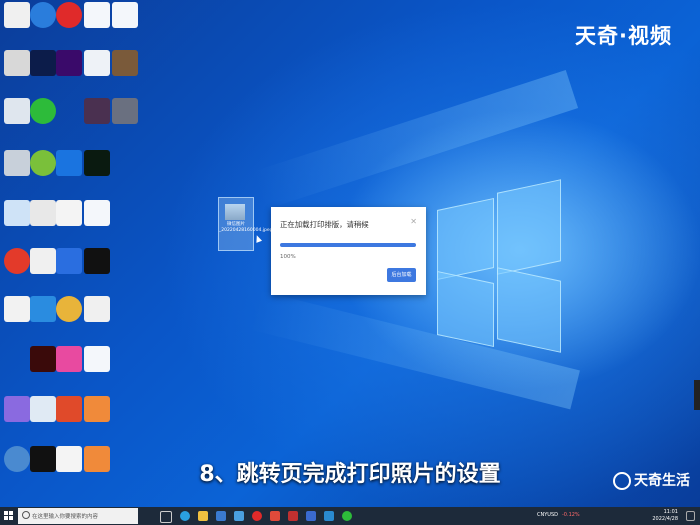 The image size is (700, 525). What do you see at coordinates (571, 515) in the screenshot?
I see `ticker-change: -0.12%` at bounding box center [571, 515].